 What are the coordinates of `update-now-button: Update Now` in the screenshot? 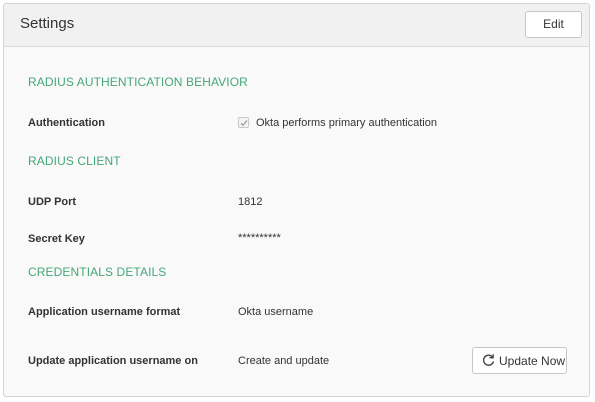 It's located at (519, 360).